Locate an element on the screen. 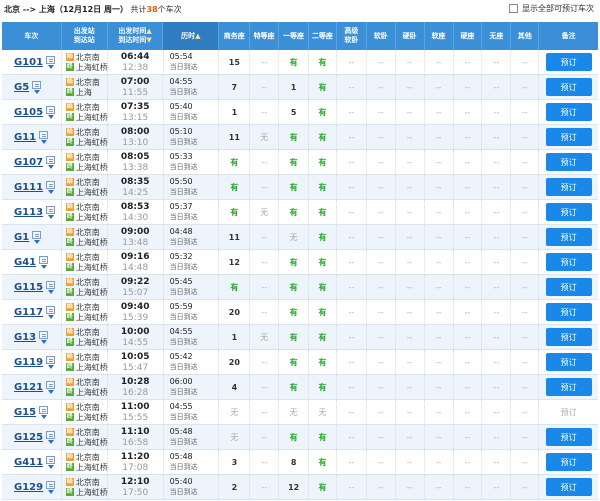 This screenshot has height=501, width=600. train-number-link: G105 is located at coordinates (28, 112).